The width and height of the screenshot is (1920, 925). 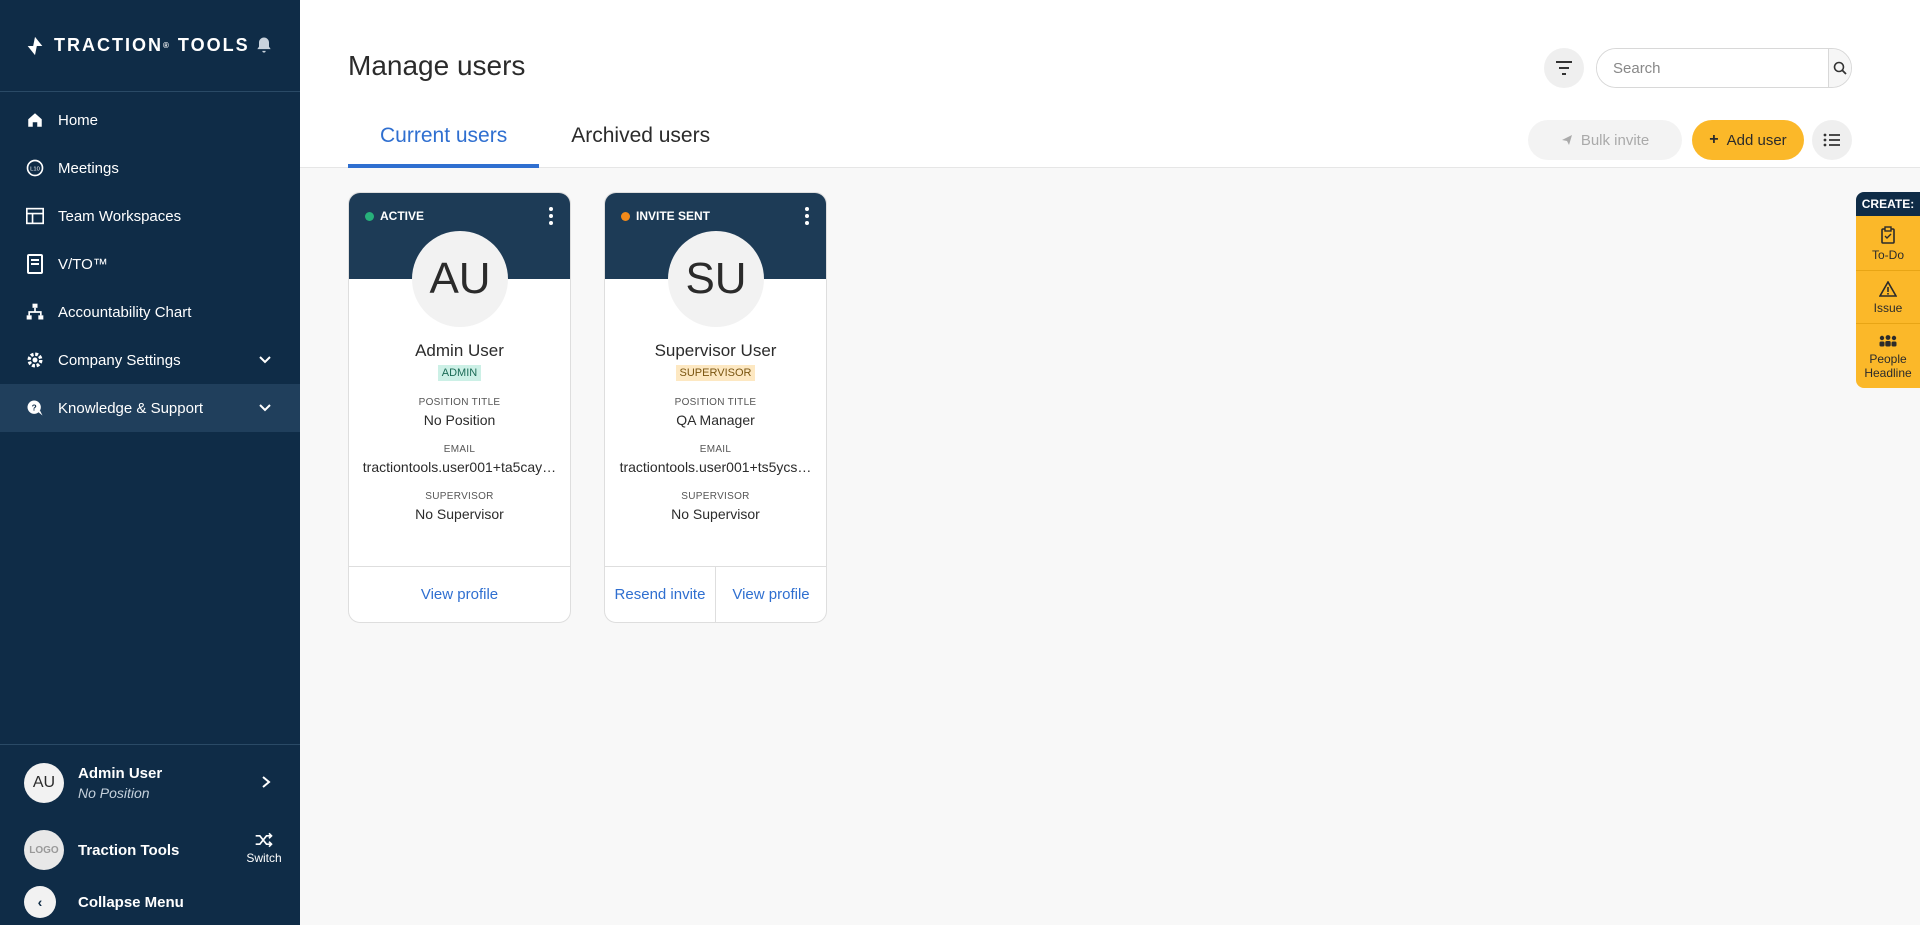 I want to click on send-icon, so click(x=1566, y=140).